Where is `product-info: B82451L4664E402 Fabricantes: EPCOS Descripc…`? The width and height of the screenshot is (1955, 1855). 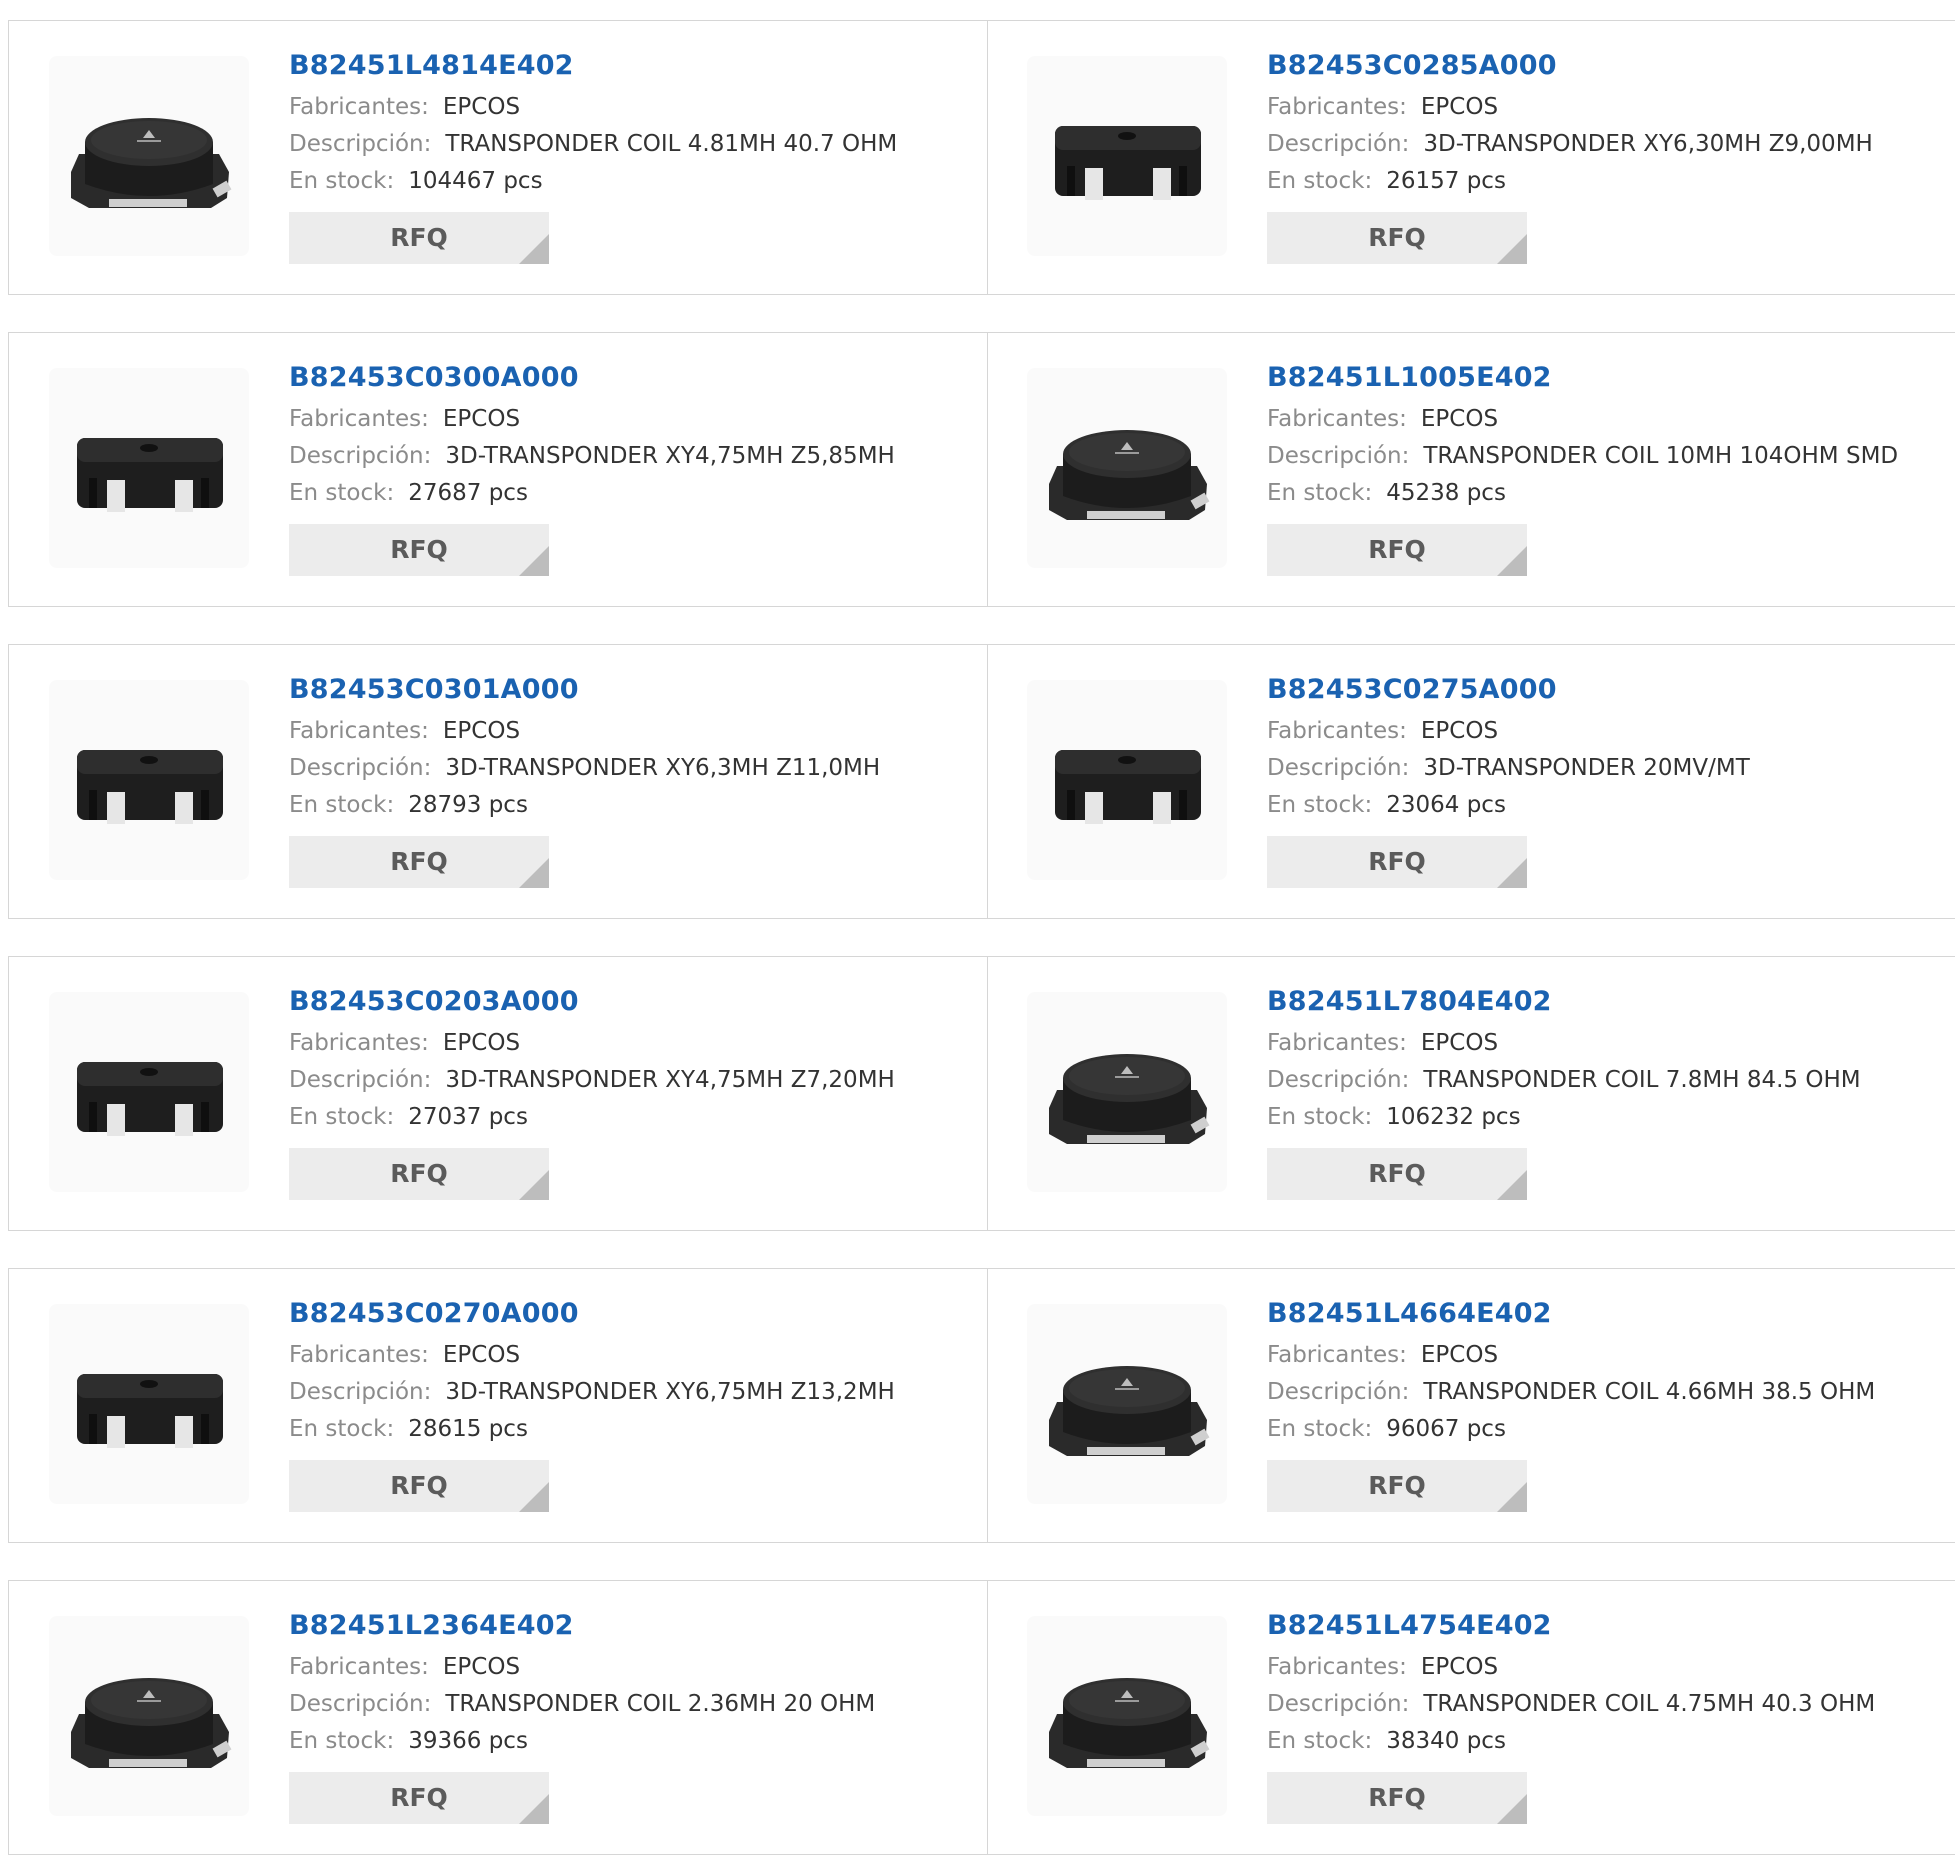
product-info: B82451L4664E402 Fabricantes: EPCOS Descripc… is located at coordinates (1607, 1404).